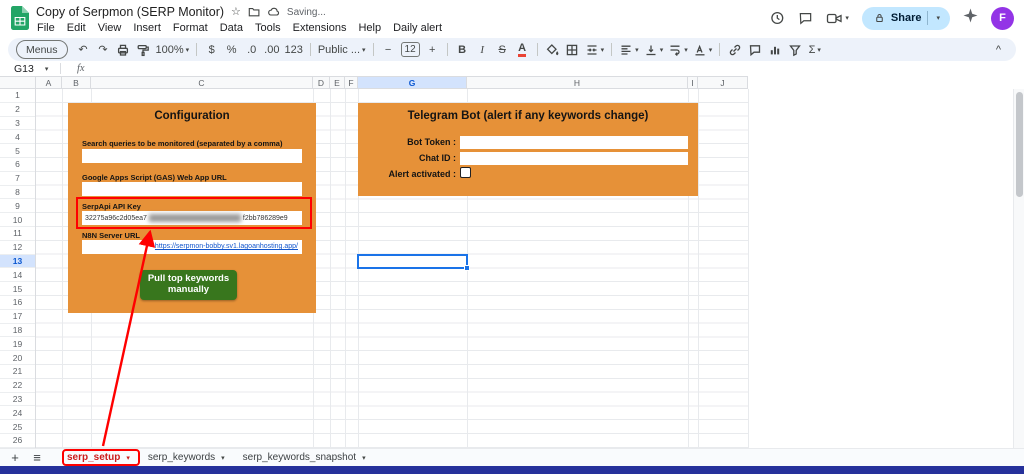 Image resolution: width=1024 pixels, height=474 pixels. Describe the element at coordinates (17, 165) in the screenshot. I see `row-header: 6` at that location.